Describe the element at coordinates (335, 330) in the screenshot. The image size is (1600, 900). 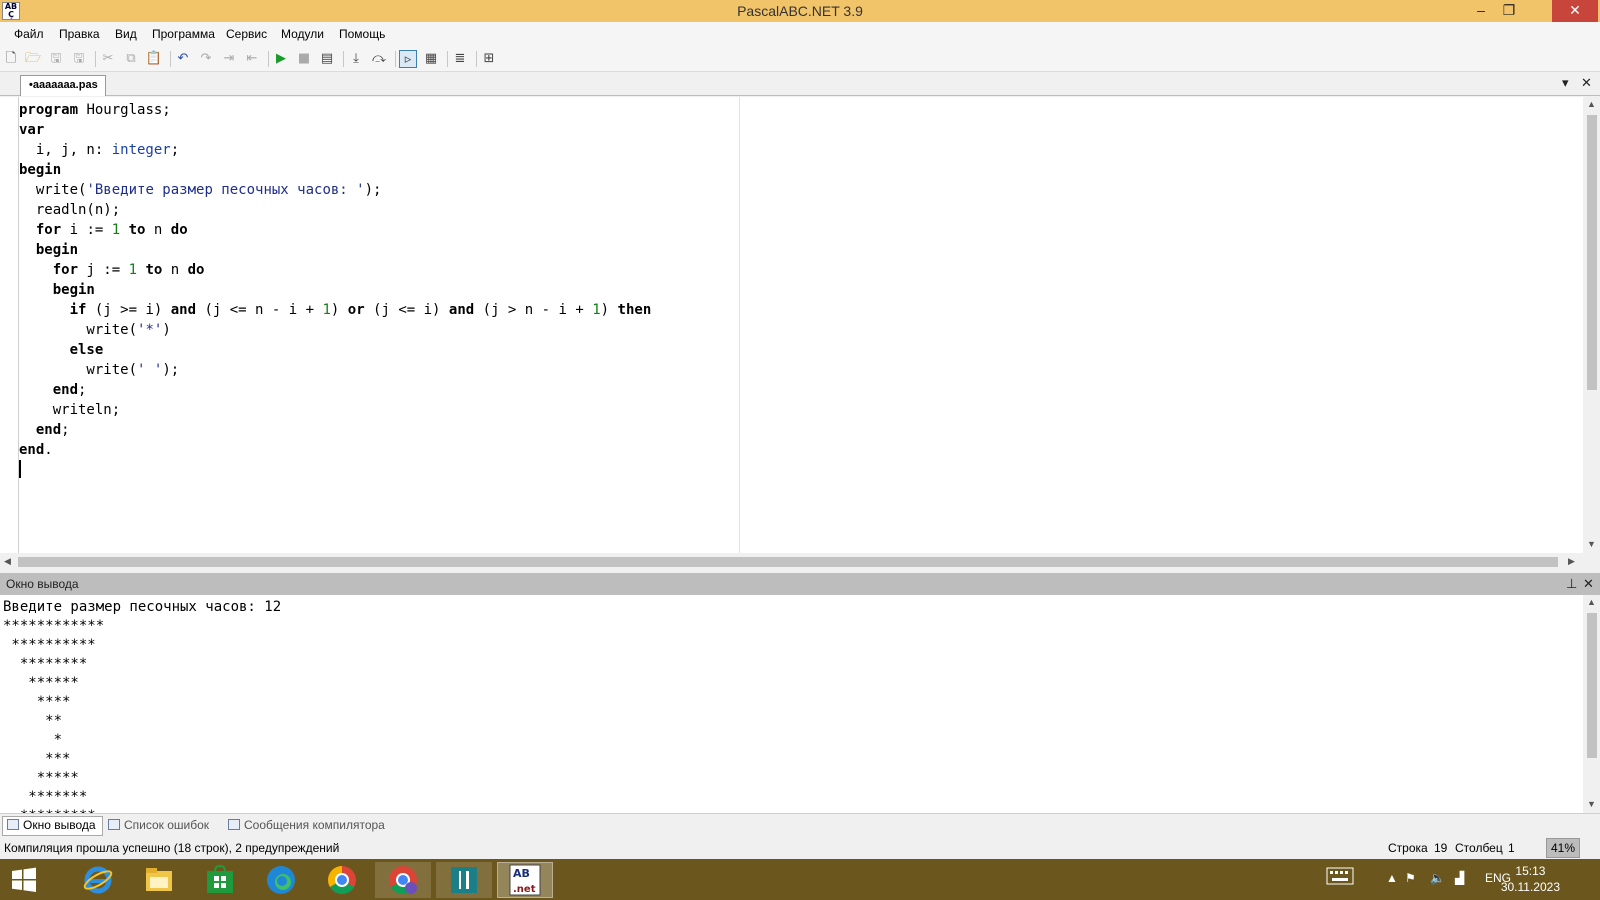
I see `code-line: write('*')` at that location.